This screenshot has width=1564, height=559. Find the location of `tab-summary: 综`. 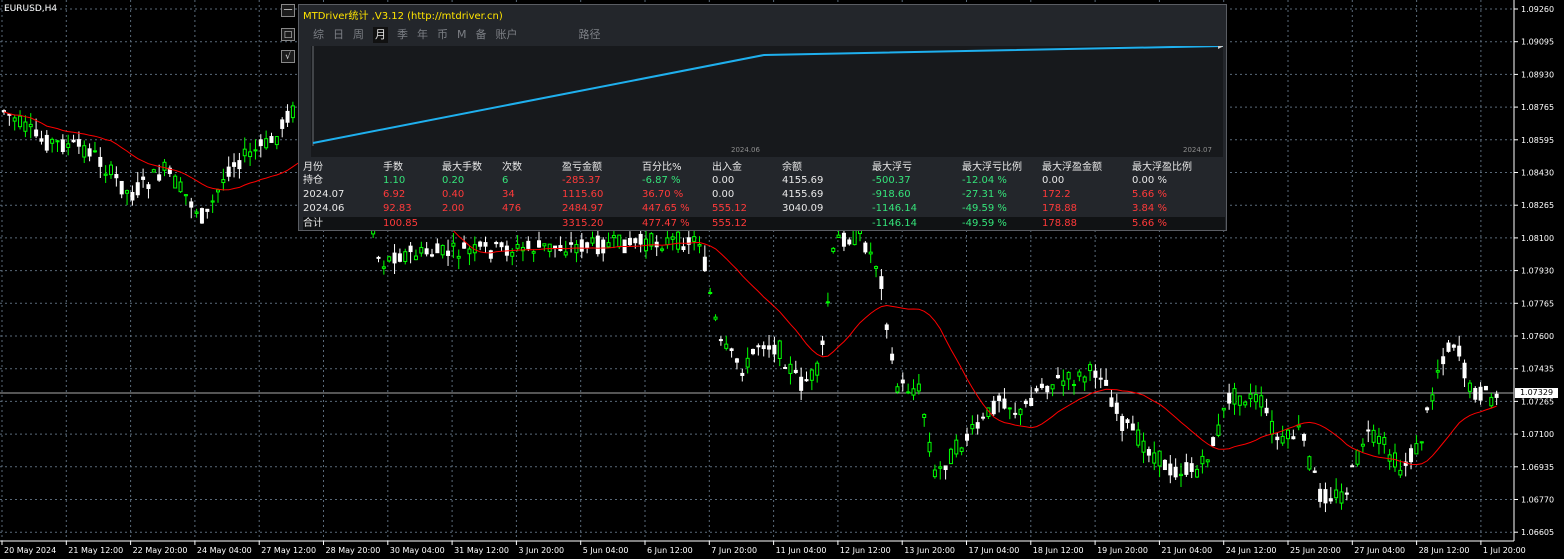

tab-summary: 综 is located at coordinates (318, 35).